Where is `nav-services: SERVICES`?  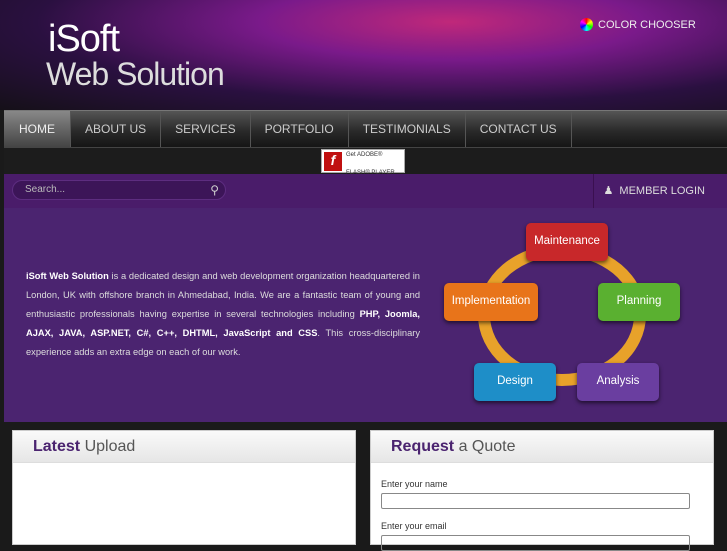 nav-services: SERVICES is located at coordinates (206, 129).